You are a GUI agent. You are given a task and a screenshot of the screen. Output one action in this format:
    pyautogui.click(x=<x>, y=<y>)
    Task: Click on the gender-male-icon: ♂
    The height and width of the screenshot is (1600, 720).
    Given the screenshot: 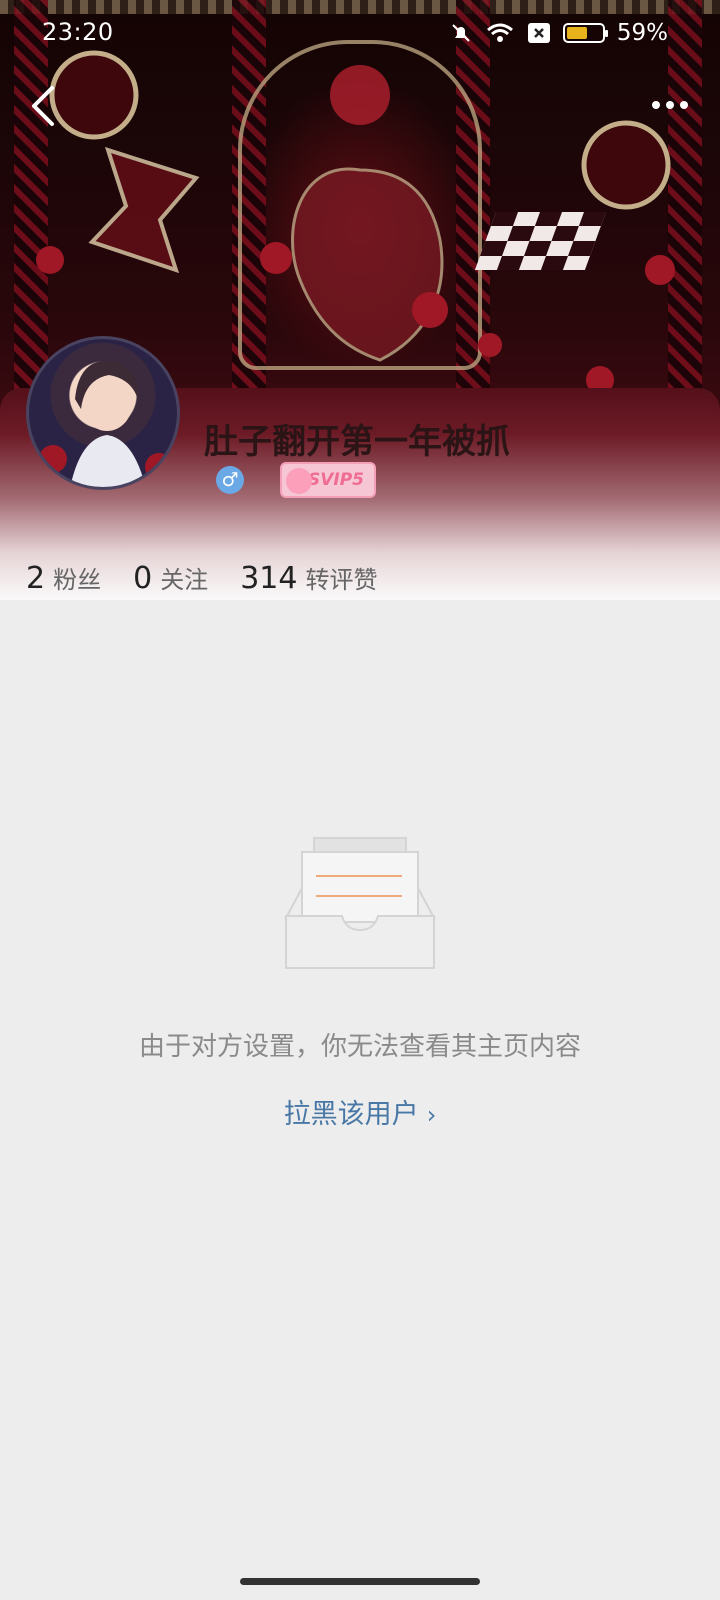 What is the action you would take?
    pyautogui.click(x=230, y=480)
    